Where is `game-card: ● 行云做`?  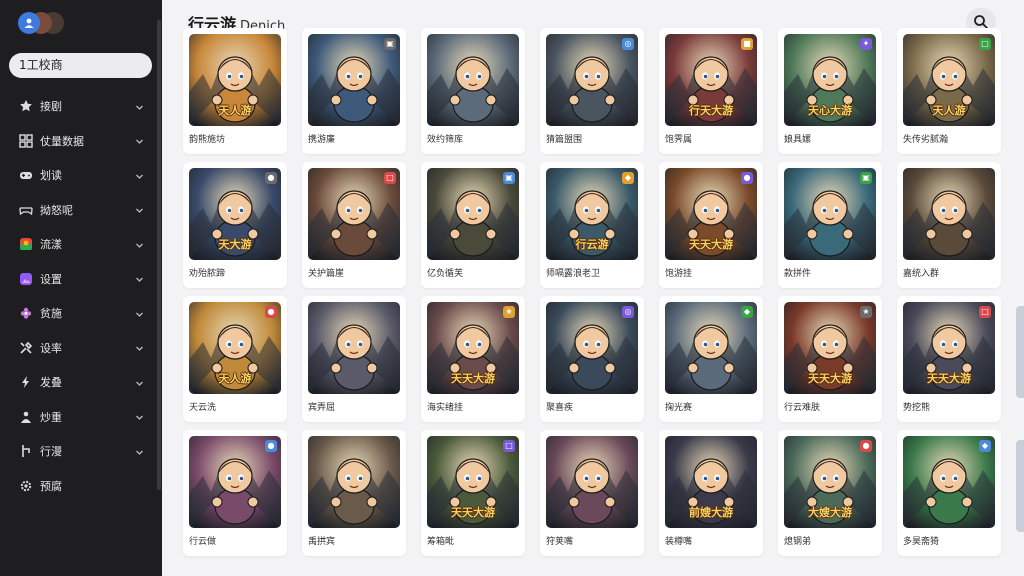
game-card: ● 行云做 is located at coordinates (235, 493).